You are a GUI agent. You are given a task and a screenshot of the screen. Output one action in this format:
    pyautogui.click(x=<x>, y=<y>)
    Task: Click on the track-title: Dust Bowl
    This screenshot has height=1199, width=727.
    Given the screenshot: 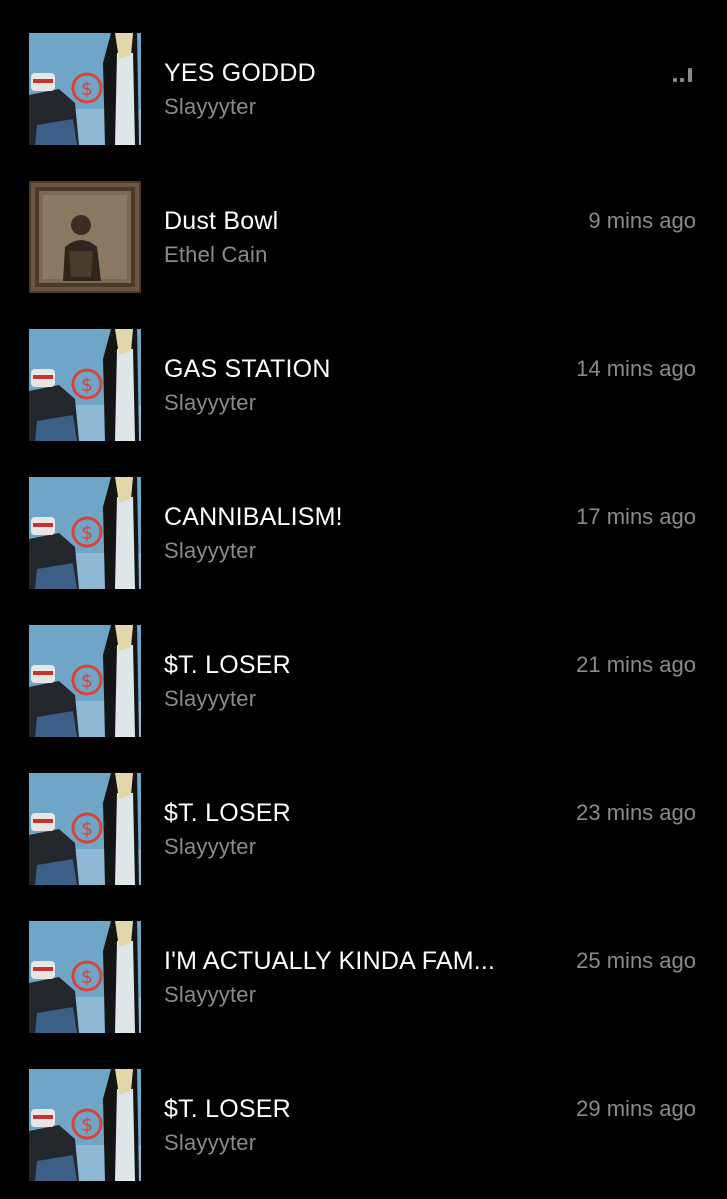 What is the action you would take?
    pyautogui.click(x=221, y=221)
    